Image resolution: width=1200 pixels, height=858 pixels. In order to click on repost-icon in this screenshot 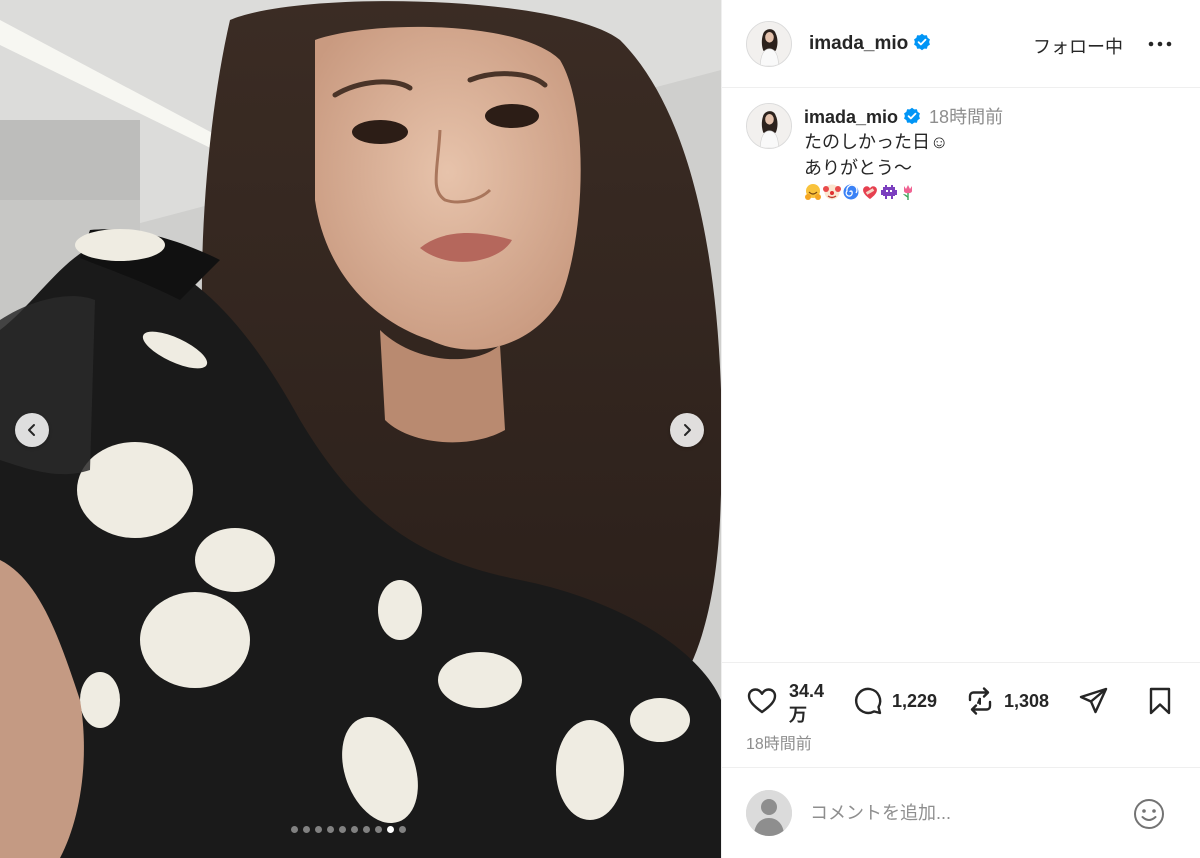, I will do `click(980, 701)`.